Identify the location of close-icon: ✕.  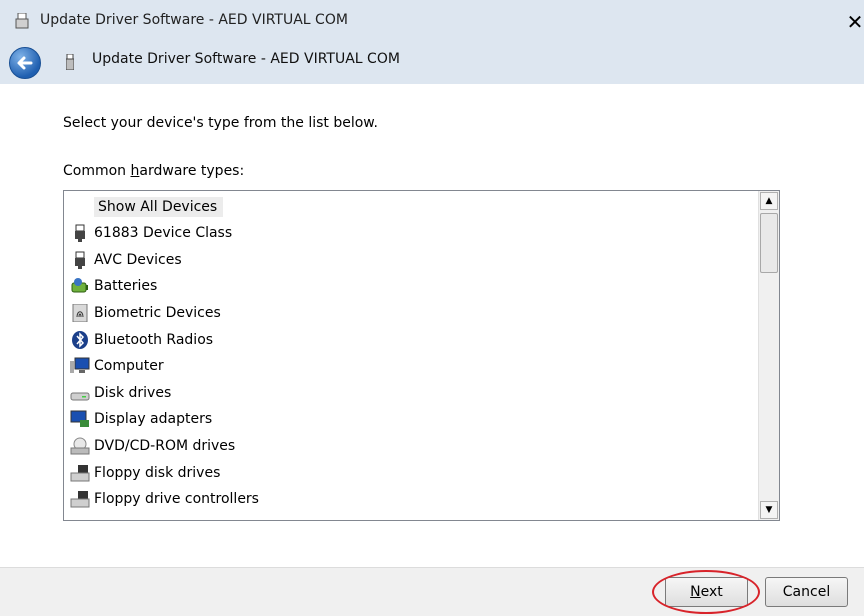
(855, 22).